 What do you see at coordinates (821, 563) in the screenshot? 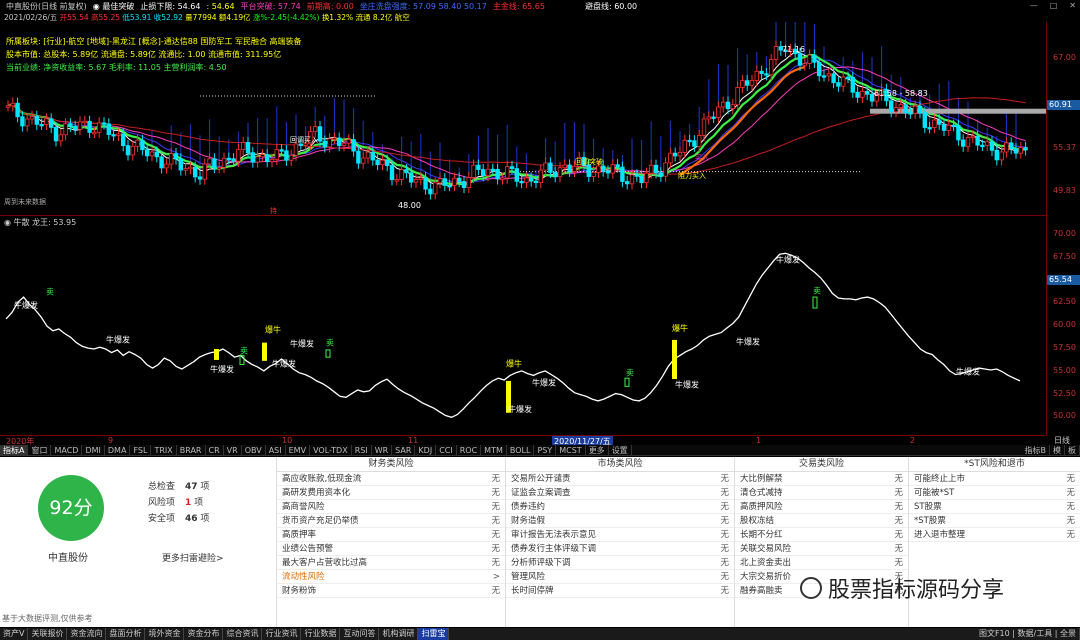
I see `risk-item: 北上资金卖出 无` at bounding box center [821, 563].